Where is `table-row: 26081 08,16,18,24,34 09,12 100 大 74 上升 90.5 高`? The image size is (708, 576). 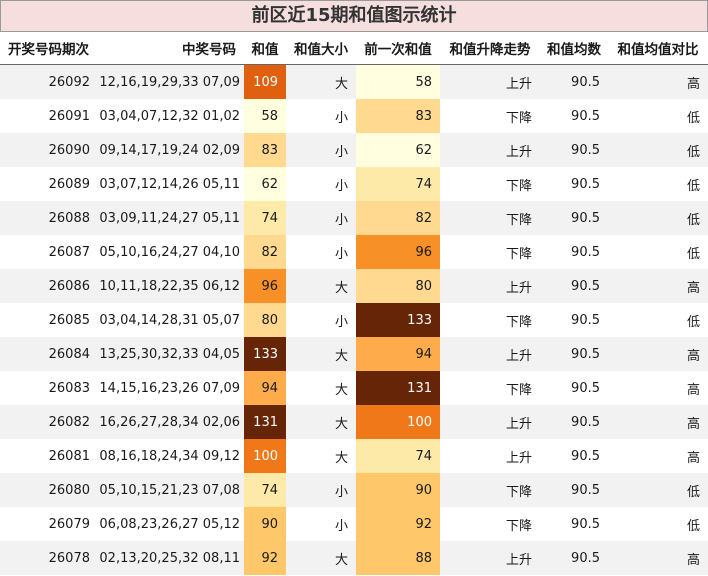
table-row: 26081 08,16,18,24,34 09,12 100 大 74 上升 90.5 高 is located at coordinates (354, 456).